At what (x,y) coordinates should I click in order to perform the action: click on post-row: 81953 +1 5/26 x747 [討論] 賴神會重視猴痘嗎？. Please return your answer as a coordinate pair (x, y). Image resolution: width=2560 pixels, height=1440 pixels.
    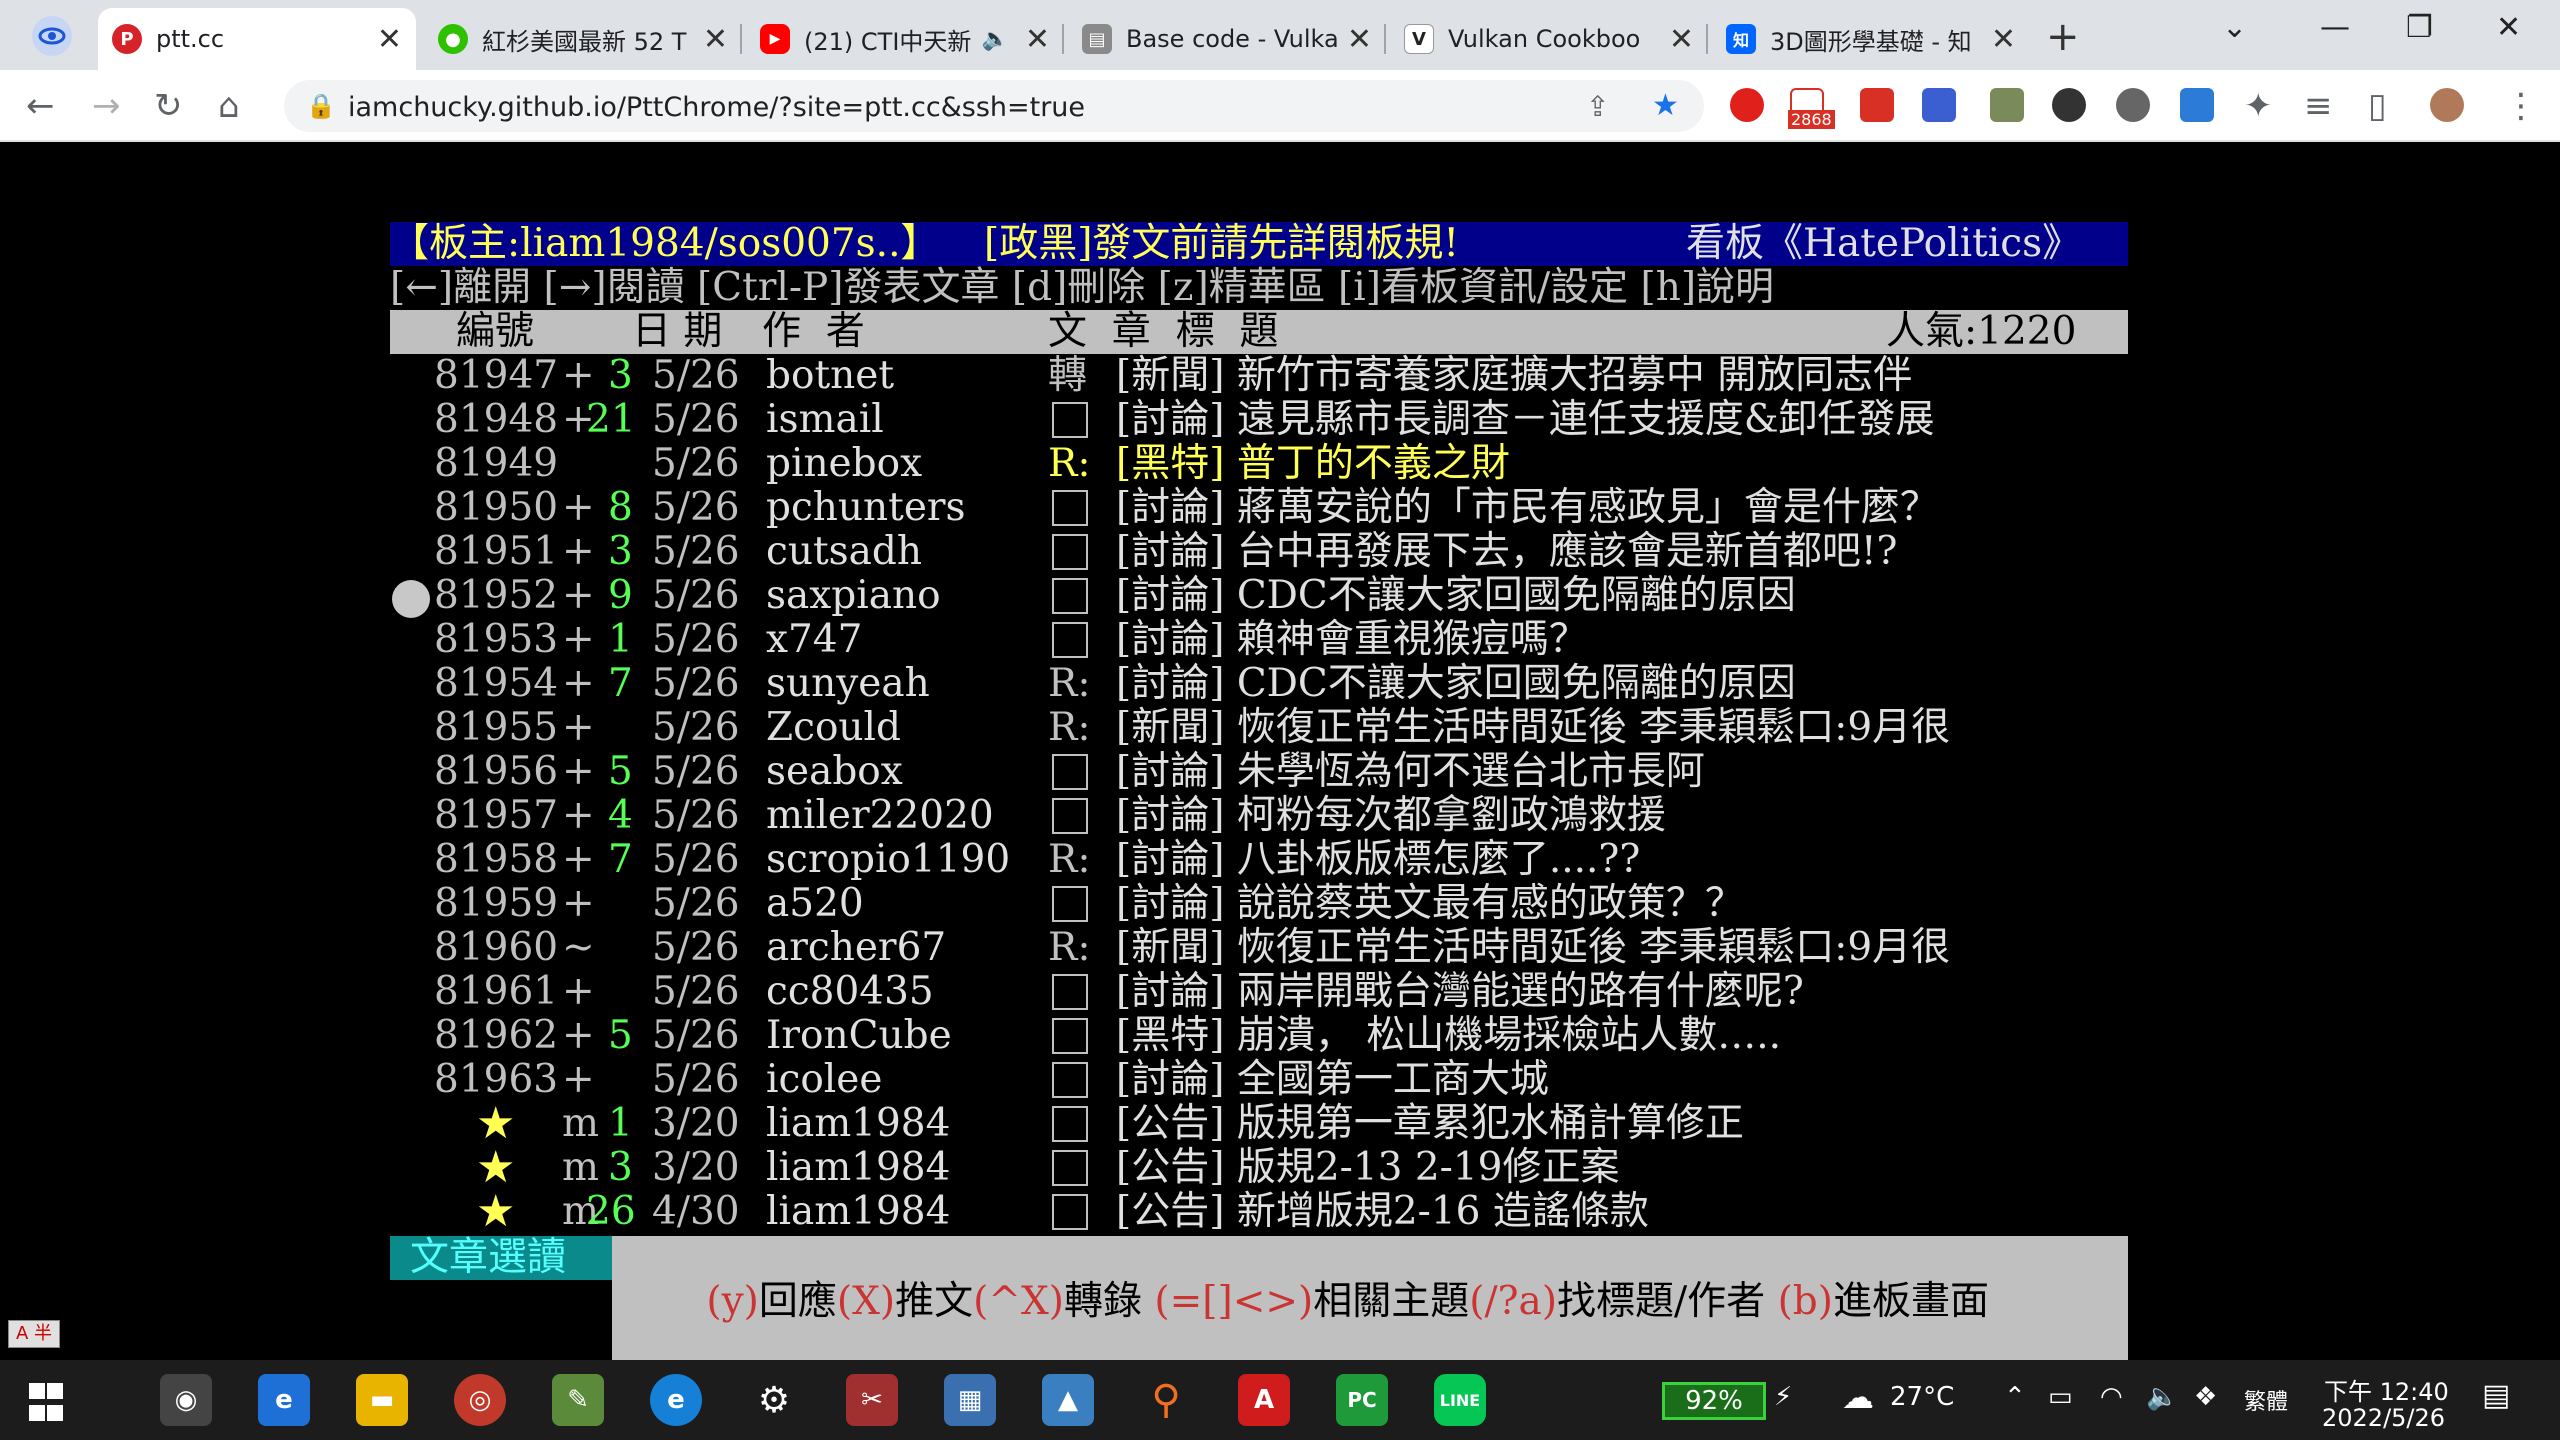
    Looking at the image, I should click on (1280, 640).